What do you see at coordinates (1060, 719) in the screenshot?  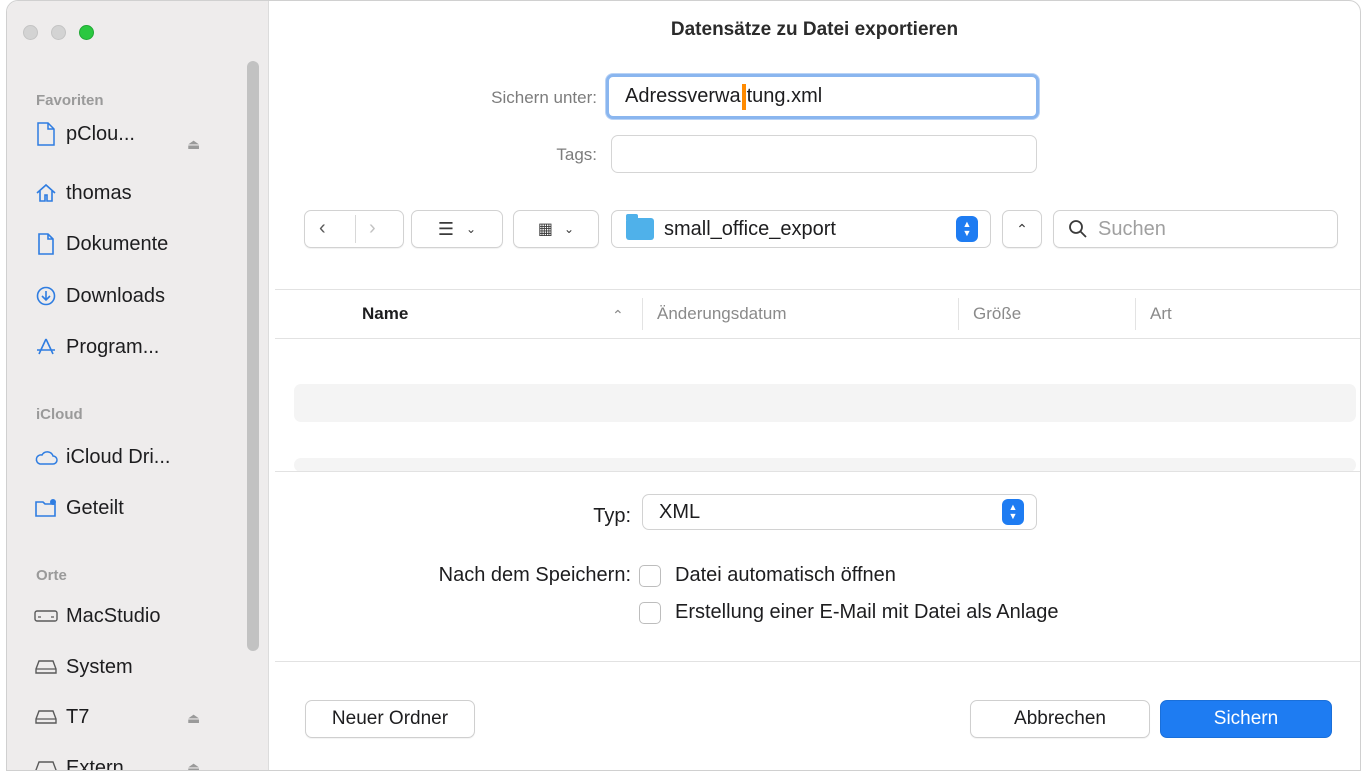 I see `cancel-button: Abbrechen` at bounding box center [1060, 719].